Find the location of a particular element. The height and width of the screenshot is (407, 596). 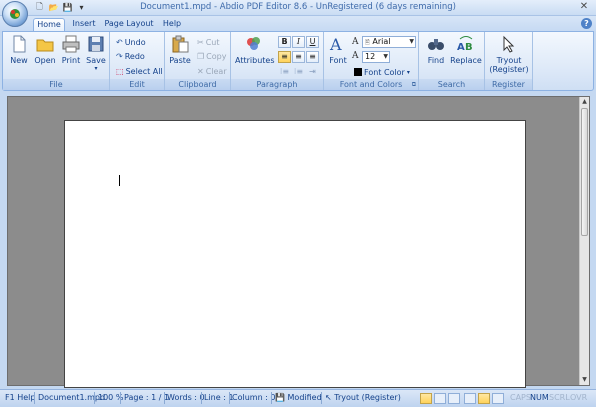

open-label: Open is located at coordinates (45, 60).